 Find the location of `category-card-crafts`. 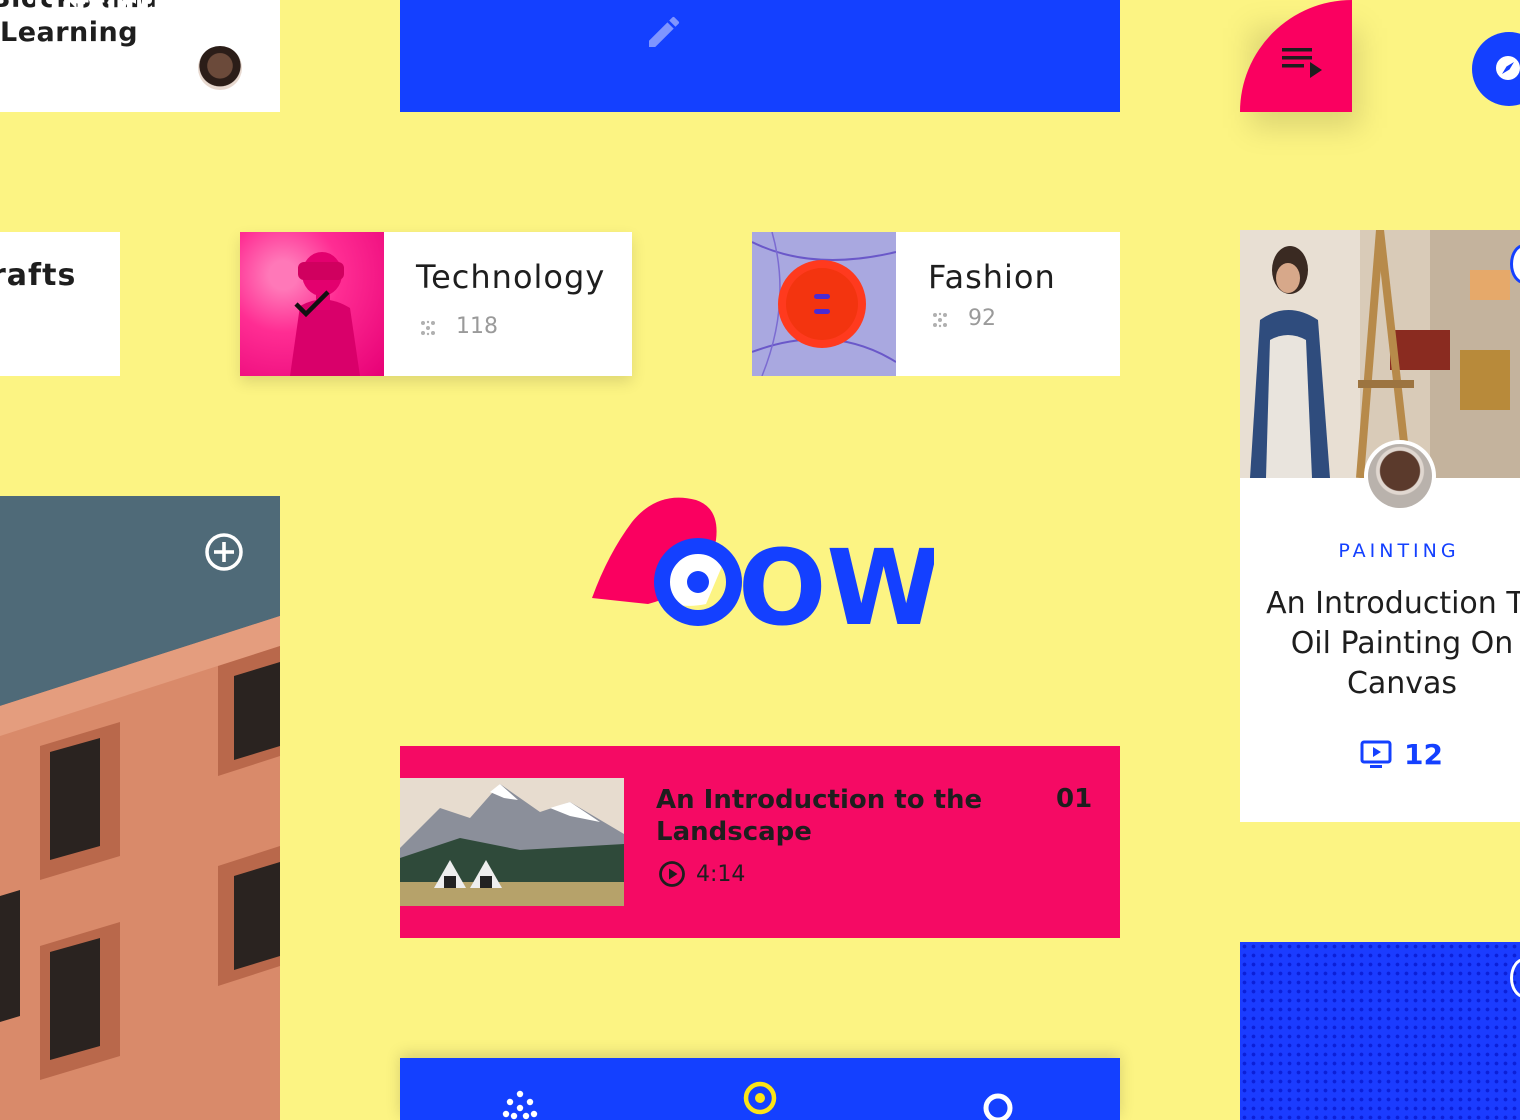

category-card-crafts is located at coordinates (60, 304).